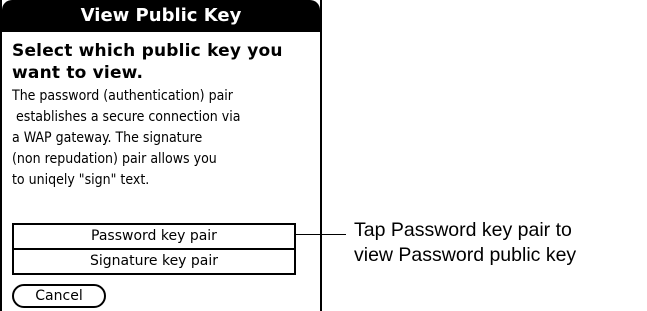  What do you see at coordinates (114, 159) in the screenshot?
I see `description-line: (non repudation) pair allows you` at bounding box center [114, 159].